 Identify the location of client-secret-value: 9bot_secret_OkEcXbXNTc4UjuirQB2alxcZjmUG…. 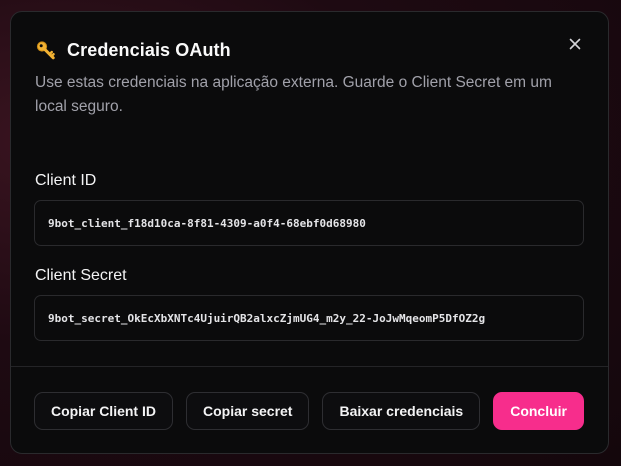
(309, 318).